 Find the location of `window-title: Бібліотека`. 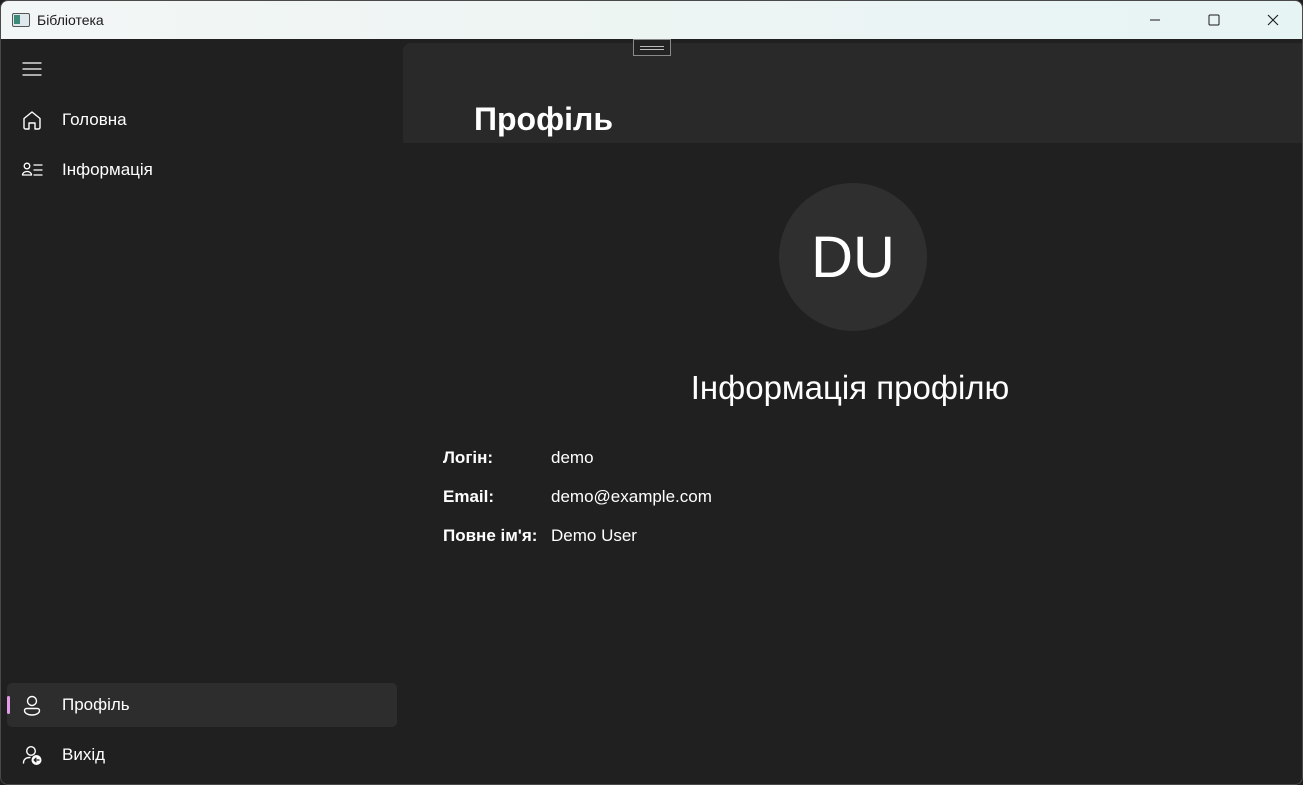

window-title: Бібліотека is located at coordinates (70, 20).